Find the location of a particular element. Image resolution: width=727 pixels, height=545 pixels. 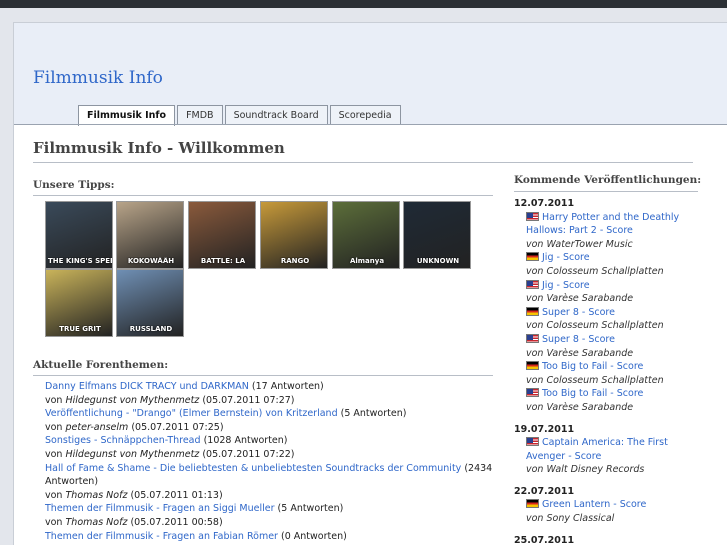

browser-top-bar is located at coordinates (363, 4).